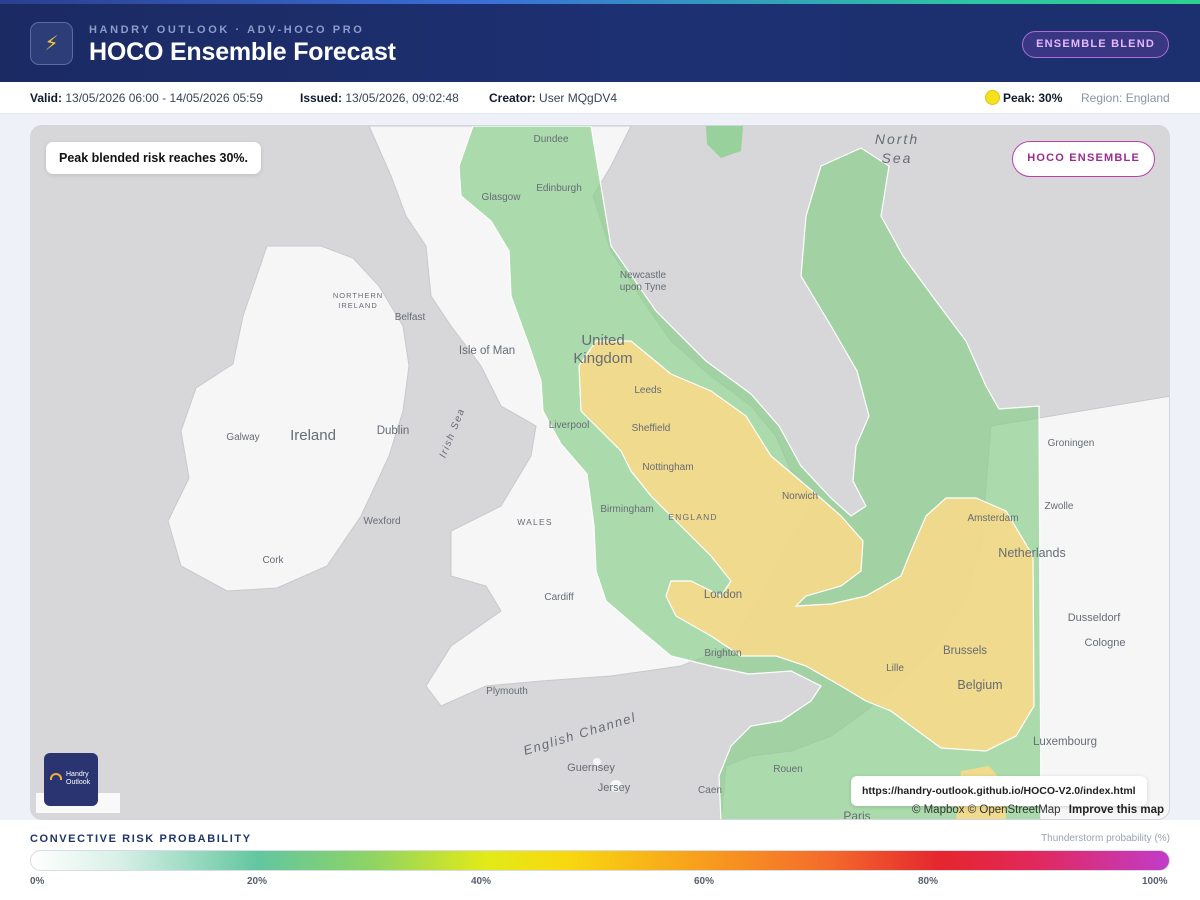 The image size is (1200, 900). Describe the element at coordinates (992, 518) in the screenshot. I see `label-amsterdam: Amsterdam` at that location.